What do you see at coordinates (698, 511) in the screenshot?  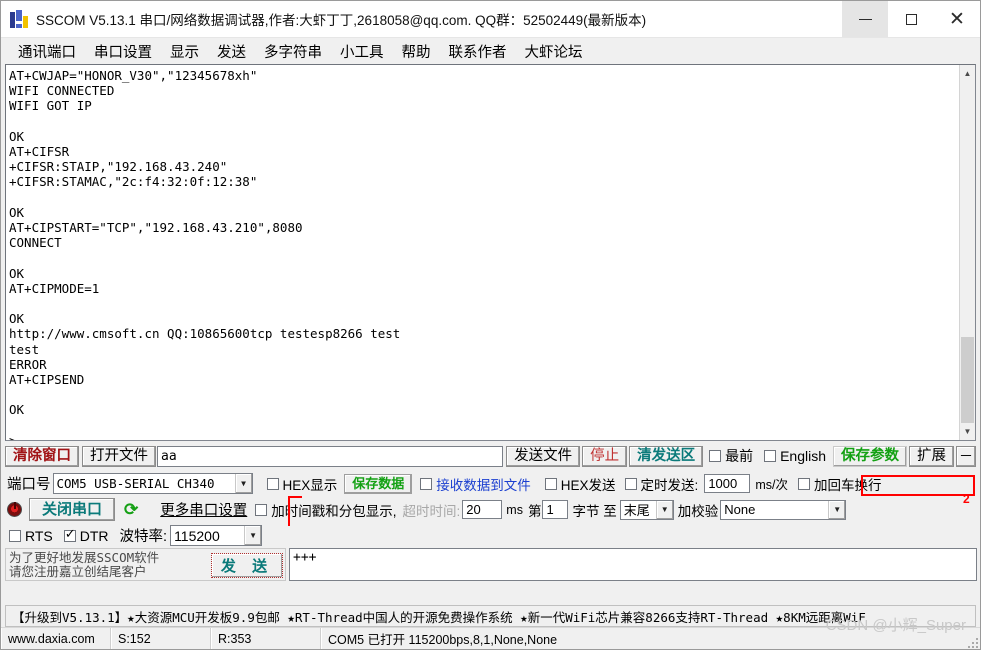 I see `checksum-label: 加校验` at bounding box center [698, 511].